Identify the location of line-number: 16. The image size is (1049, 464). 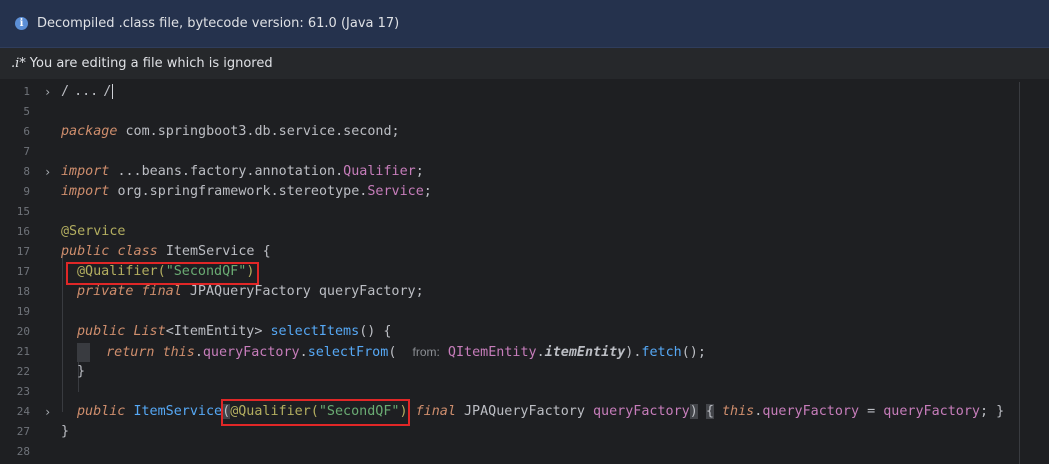
(23, 231).